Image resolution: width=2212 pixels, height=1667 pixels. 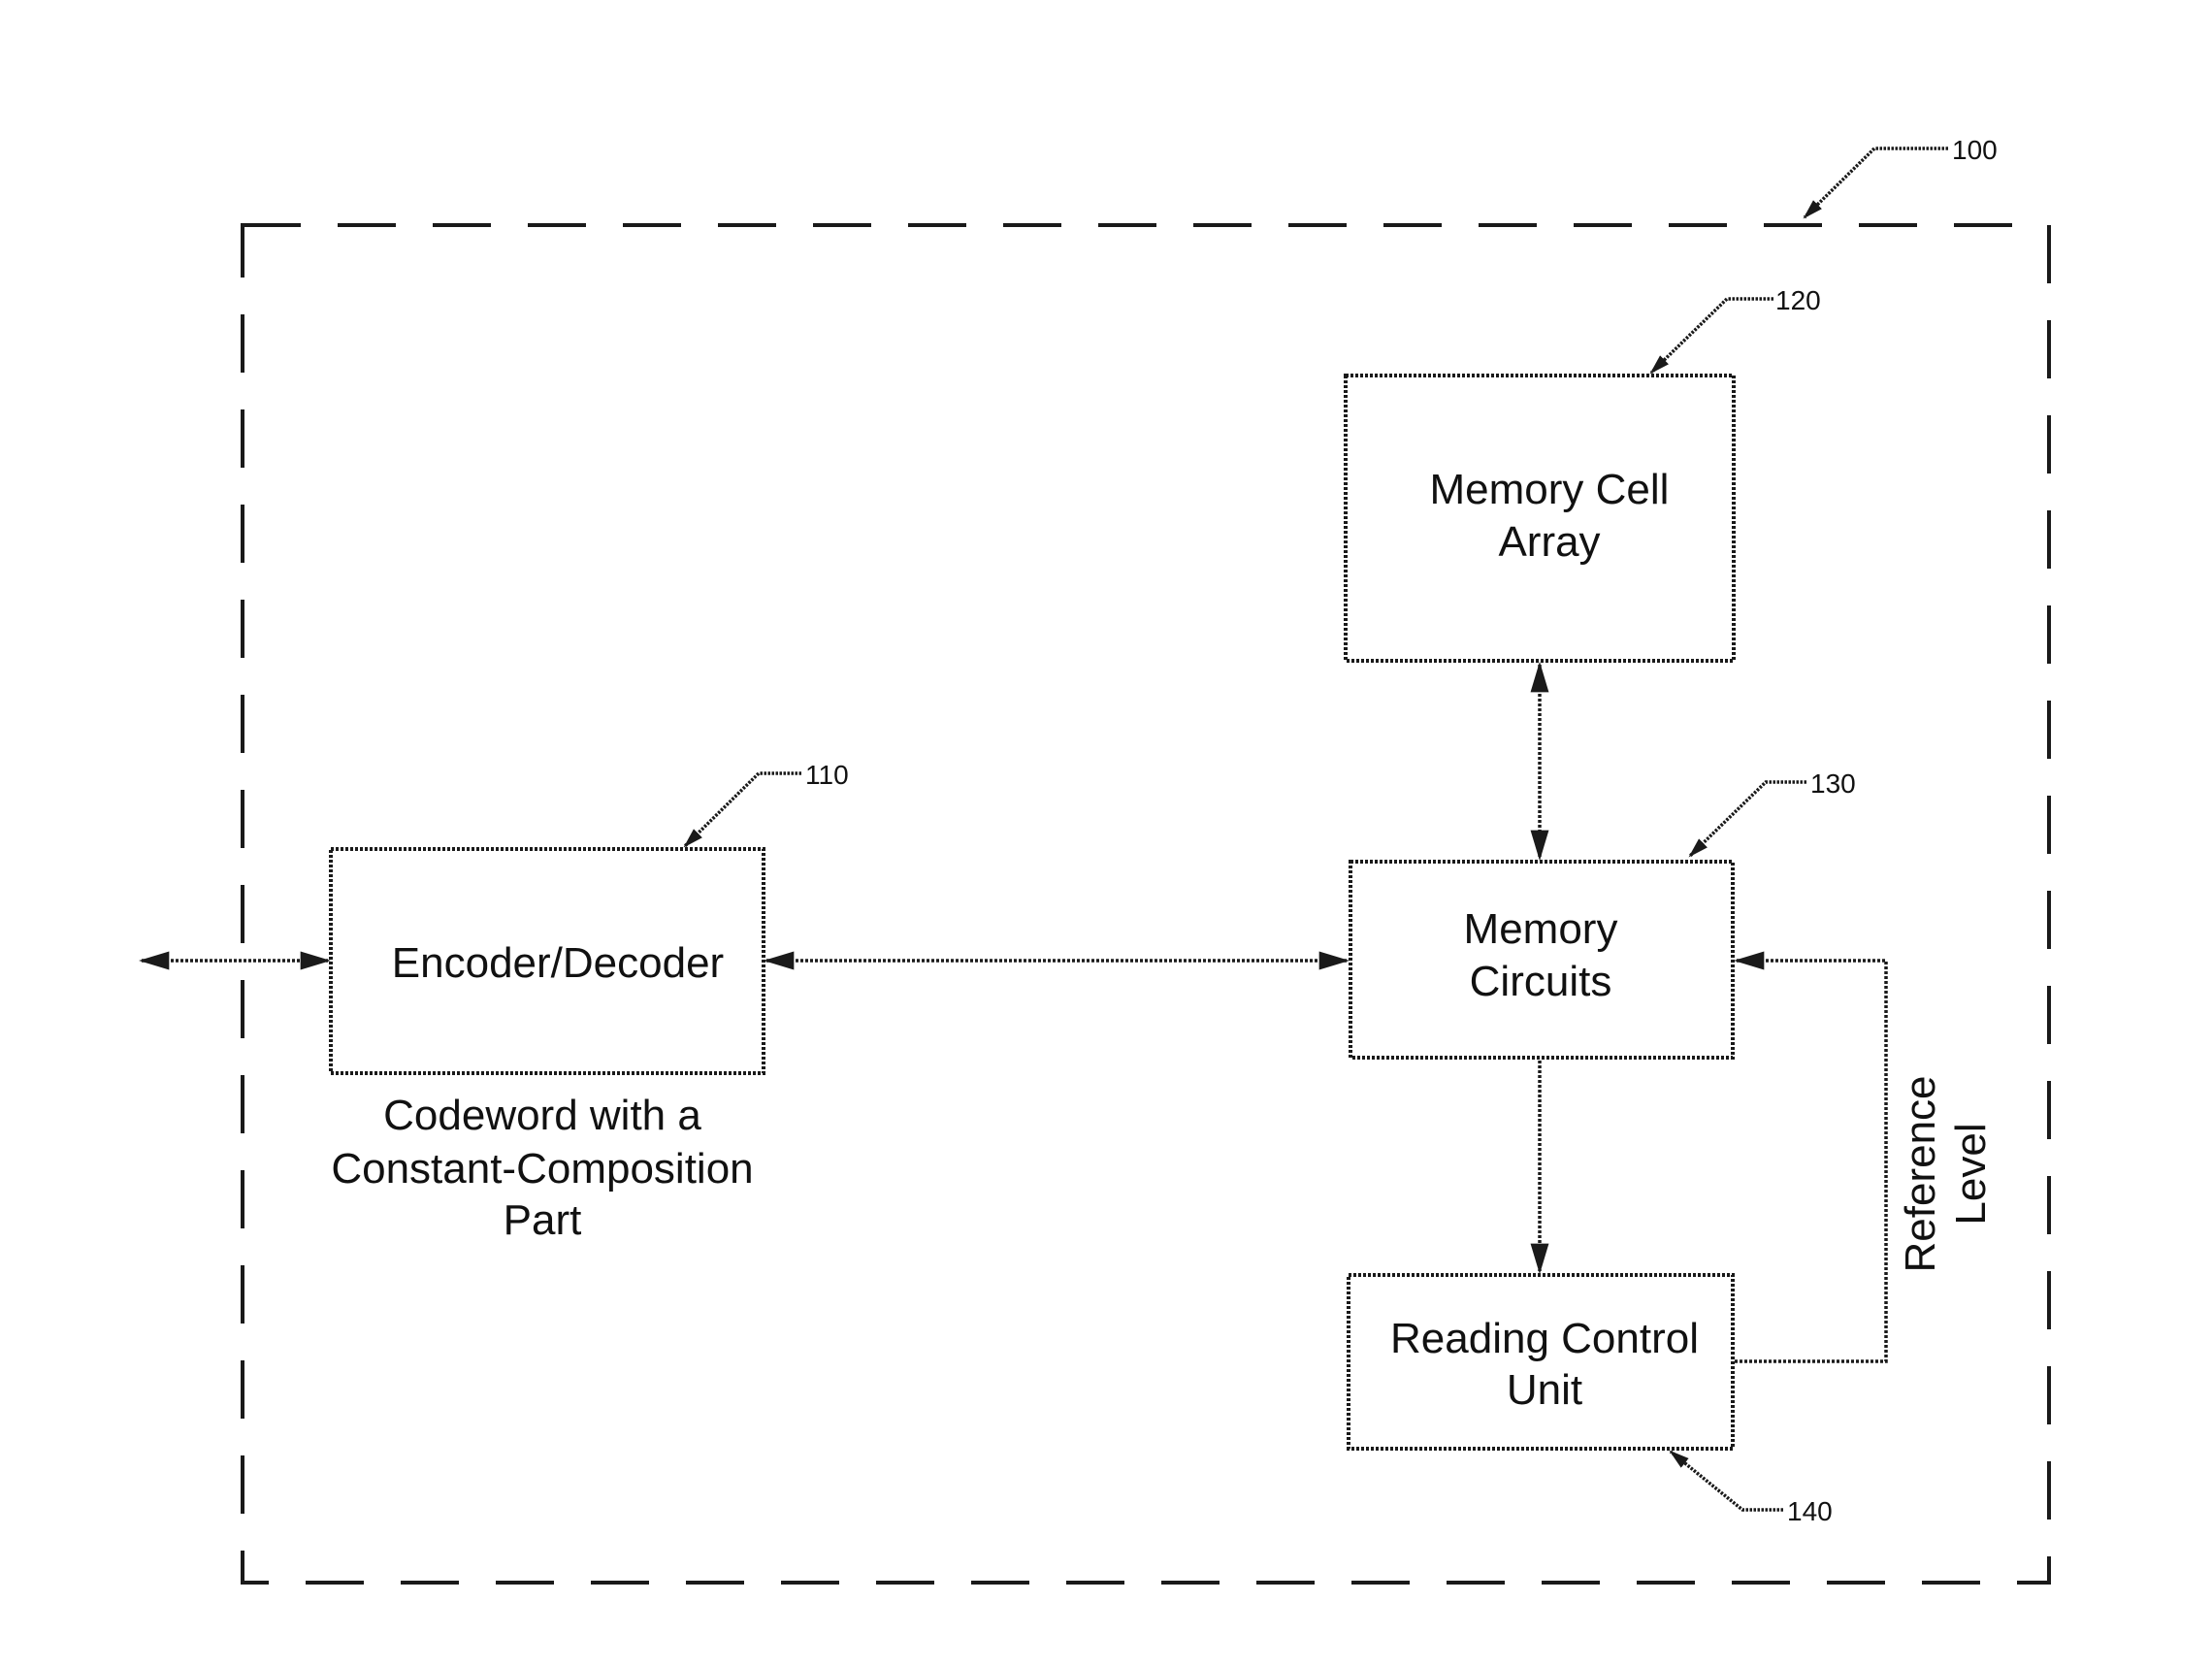 I want to click on memory-circuits-block: Memory Circuits, so click(x=1542, y=960).